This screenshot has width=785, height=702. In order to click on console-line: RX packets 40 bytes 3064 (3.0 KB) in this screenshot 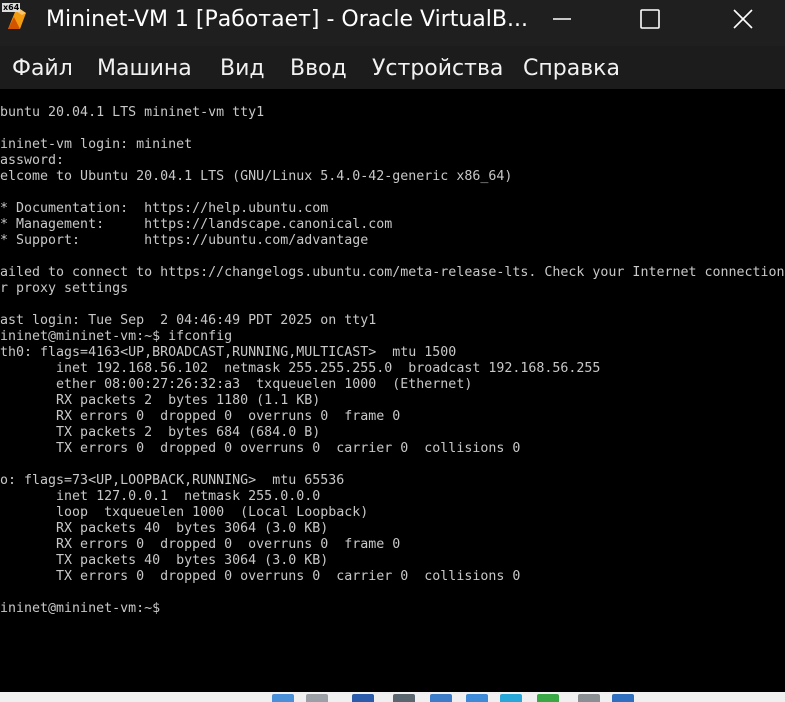, I will do `click(164, 528)`.